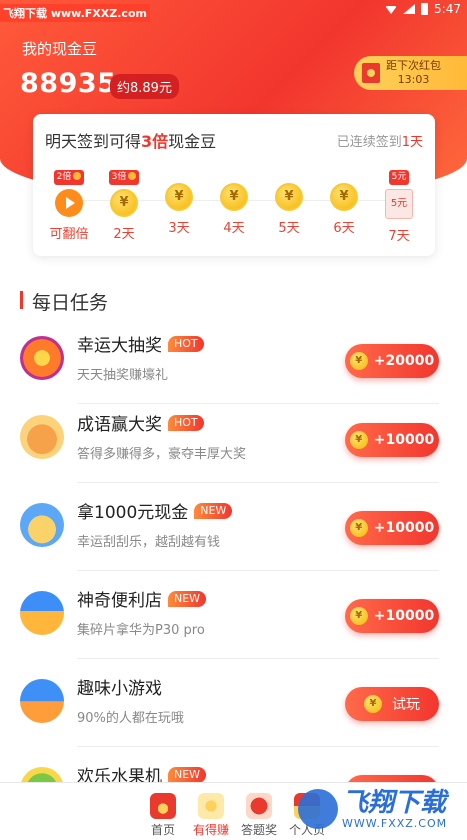 This screenshot has width=467, height=840. Describe the element at coordinates (413, 79) in the screenshot. I see `redpack-countdown: 13:03` at that location.